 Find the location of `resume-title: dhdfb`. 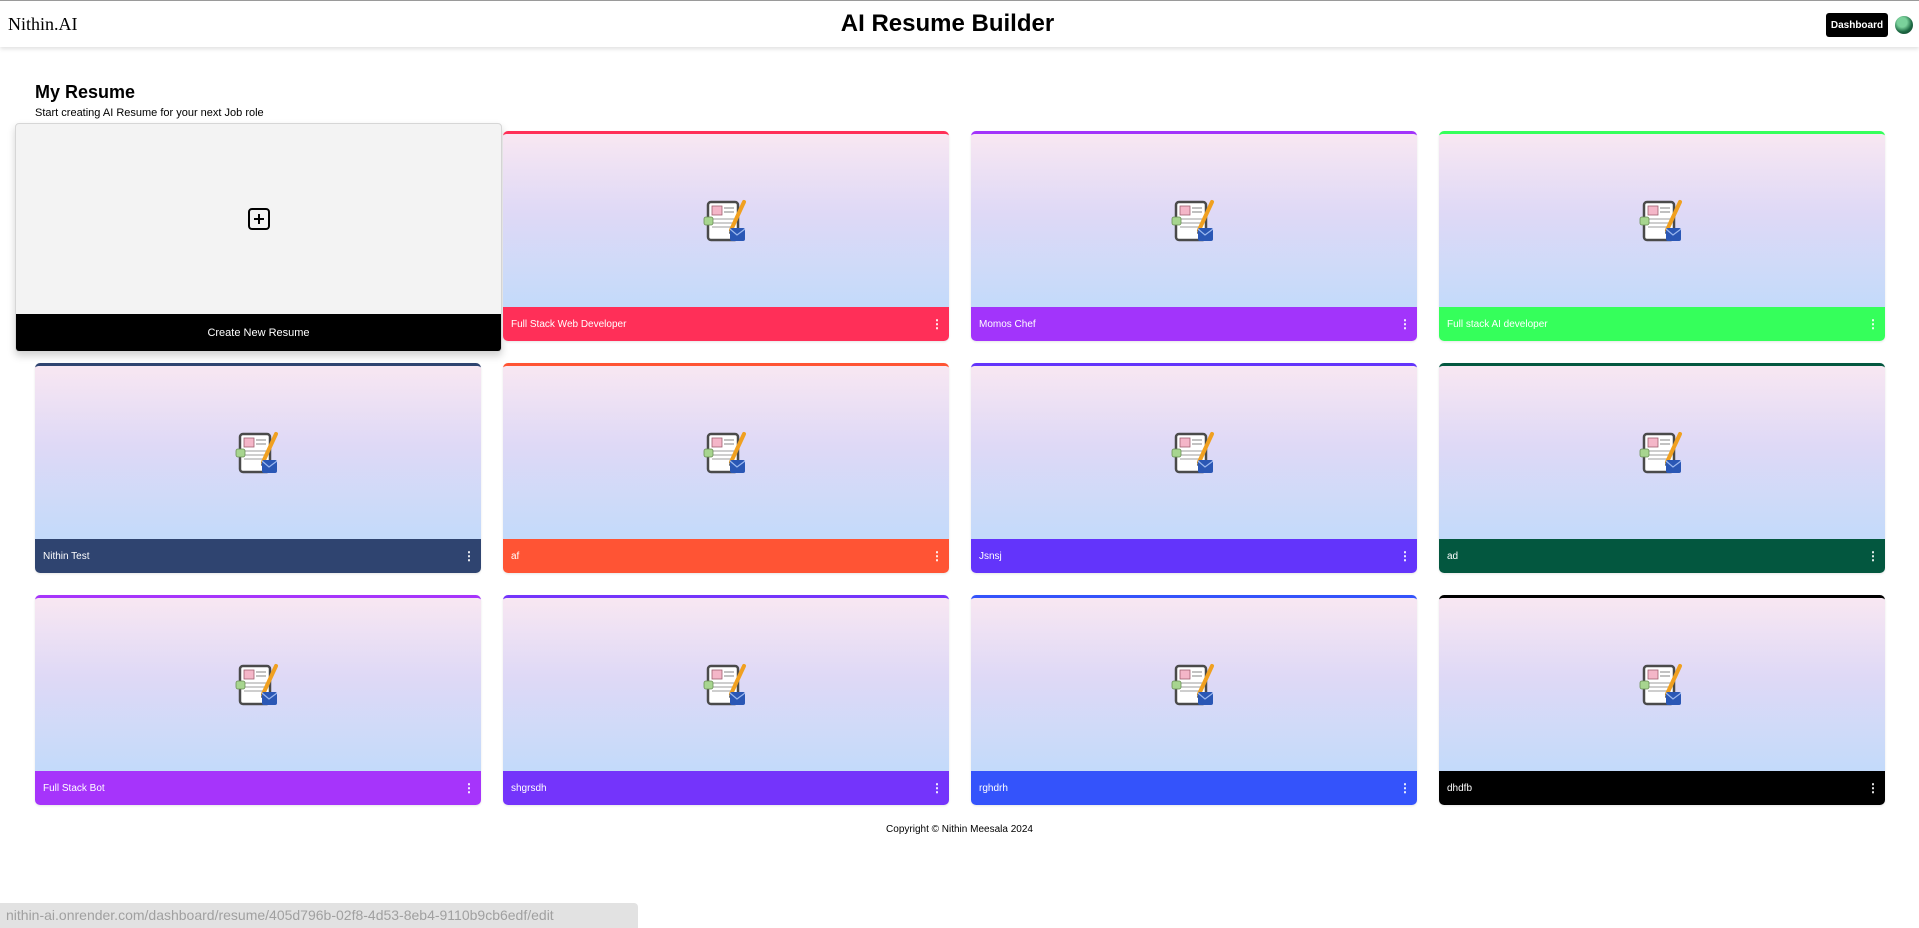

resume-title: dhdfb is located at coordinates (1460, 788).